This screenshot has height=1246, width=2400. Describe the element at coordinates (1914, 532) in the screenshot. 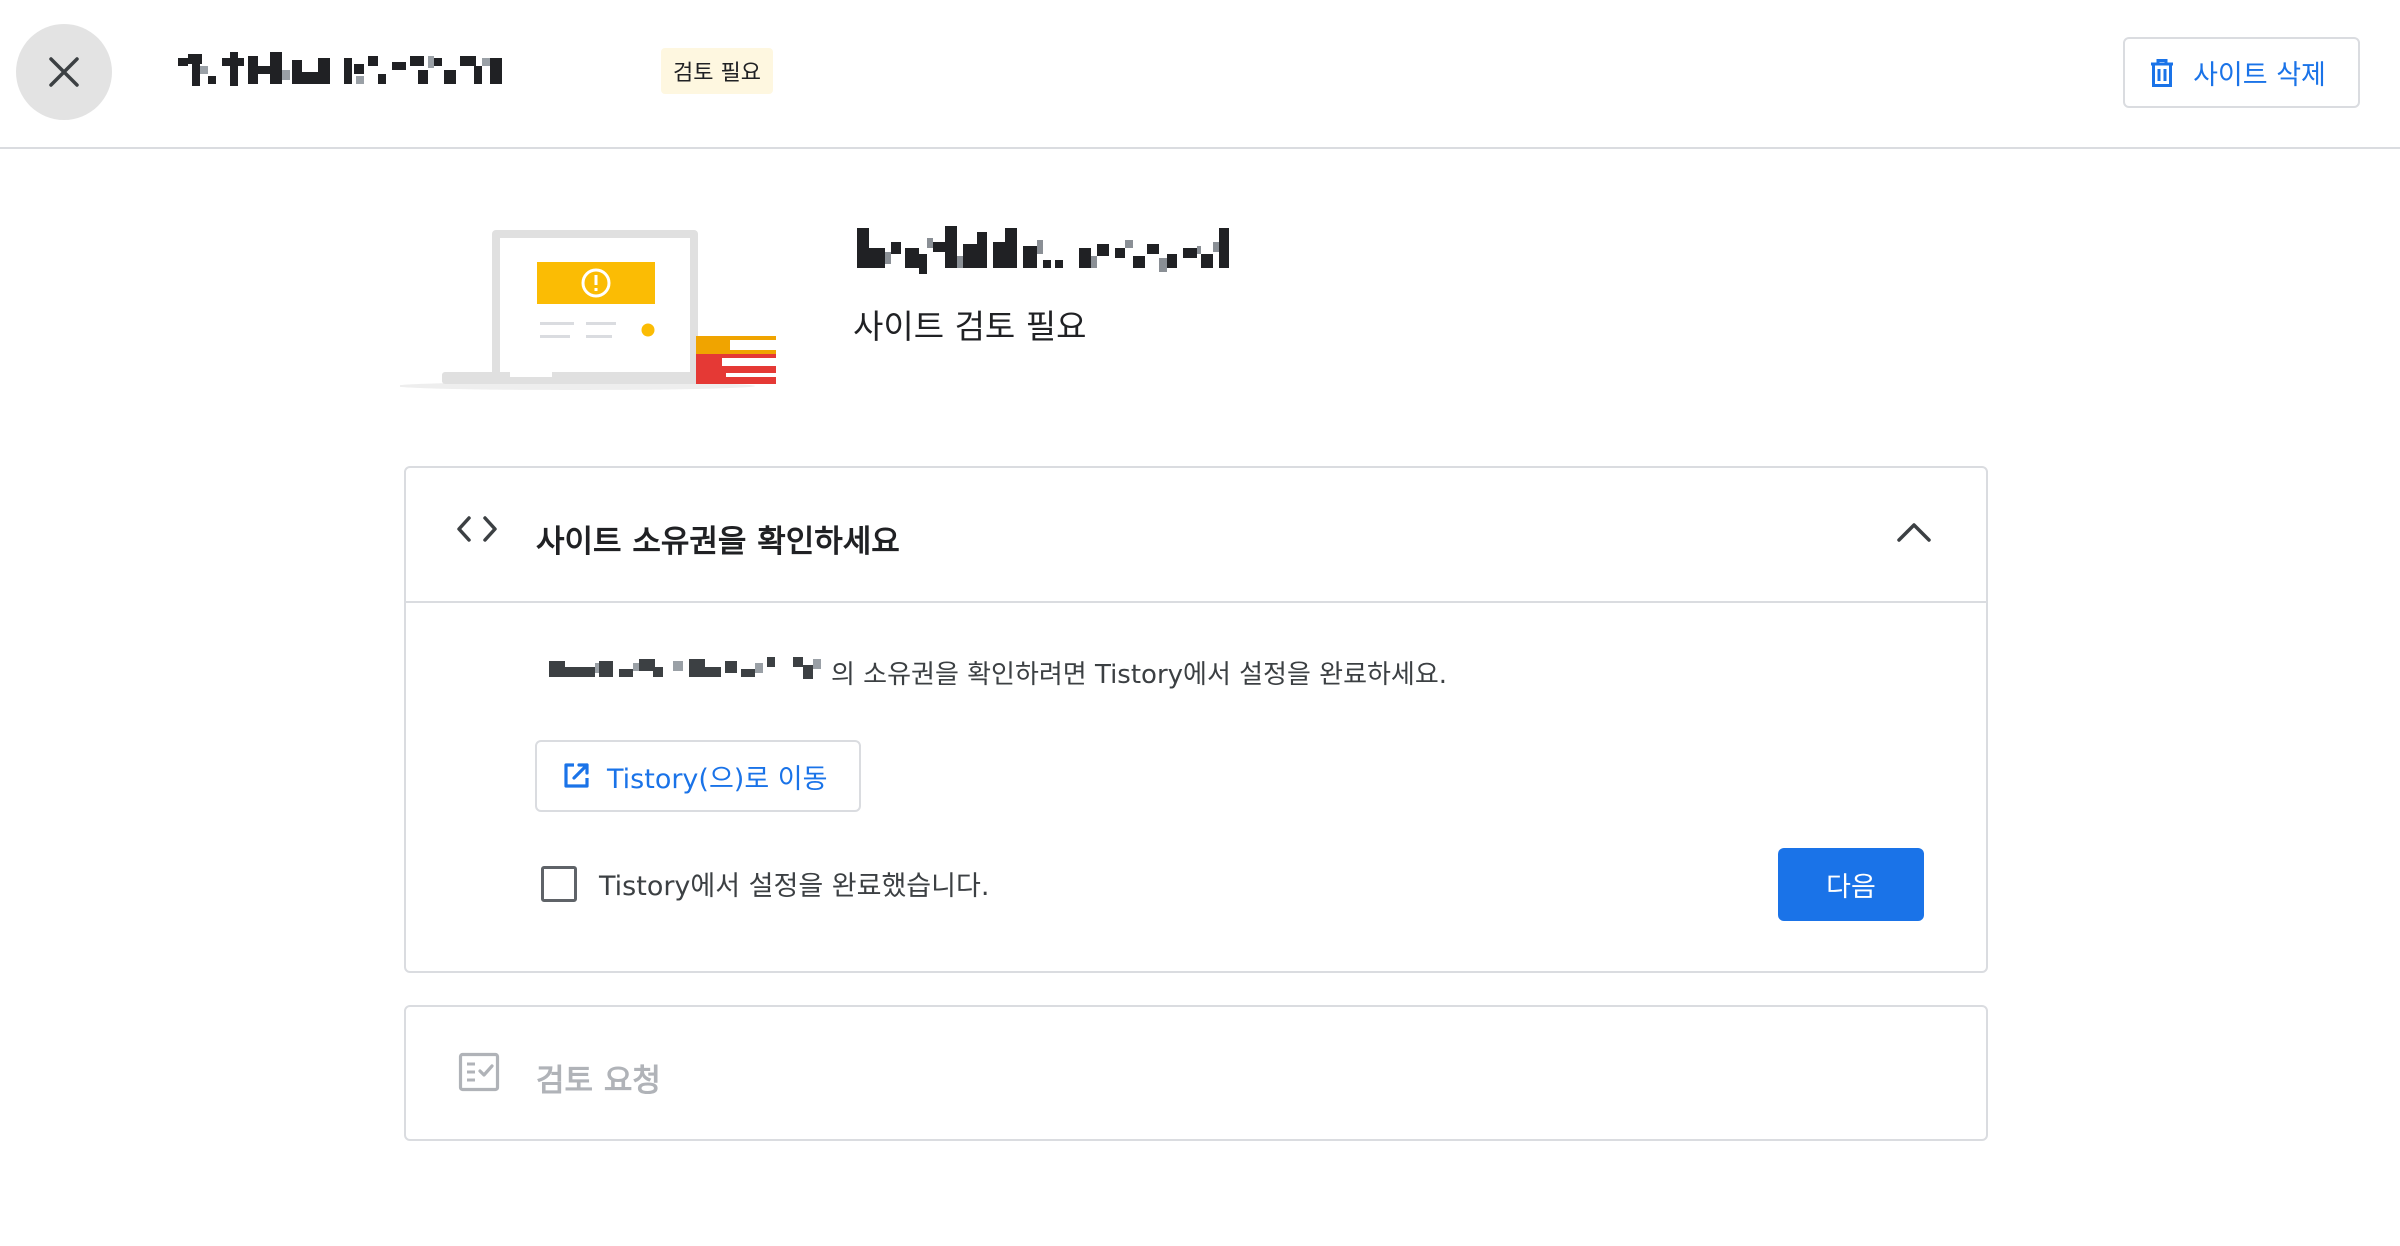

I see `chevron-up-icon` at that location.